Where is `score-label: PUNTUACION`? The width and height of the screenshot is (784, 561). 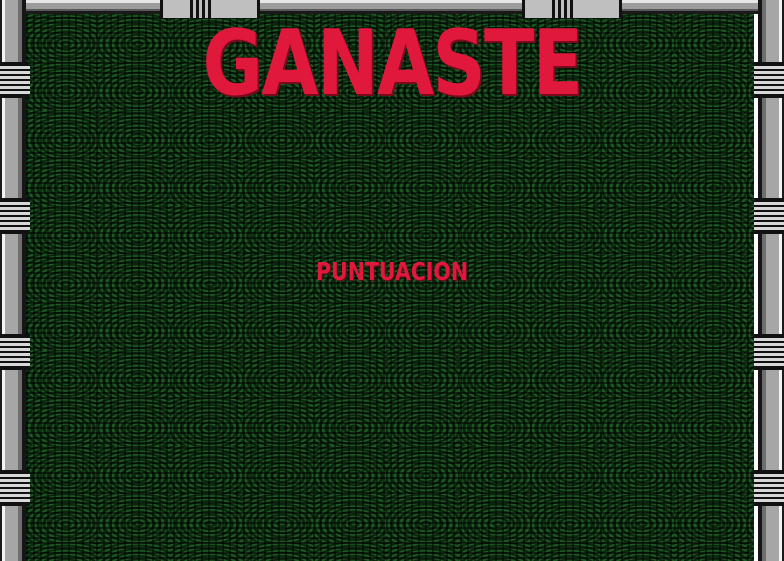
score-label: PUNTUACION is located at coordinates (392, 271).